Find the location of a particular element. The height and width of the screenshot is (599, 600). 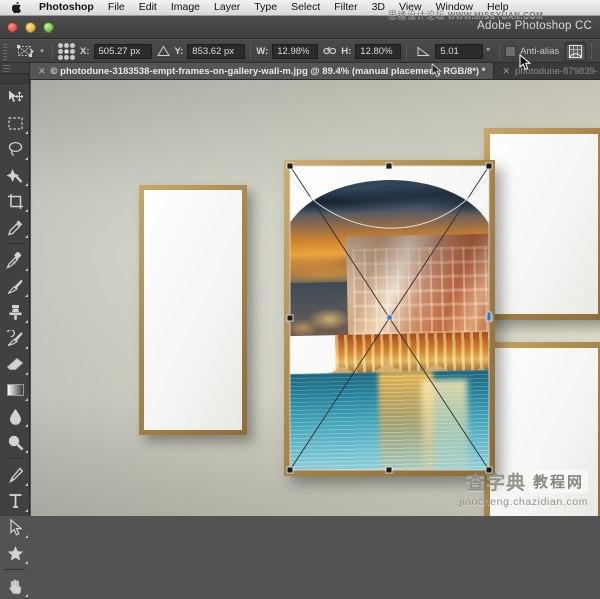

watermark-bottom-url: jiaocheng.chazidian.com is located at coordinates (523, 502).